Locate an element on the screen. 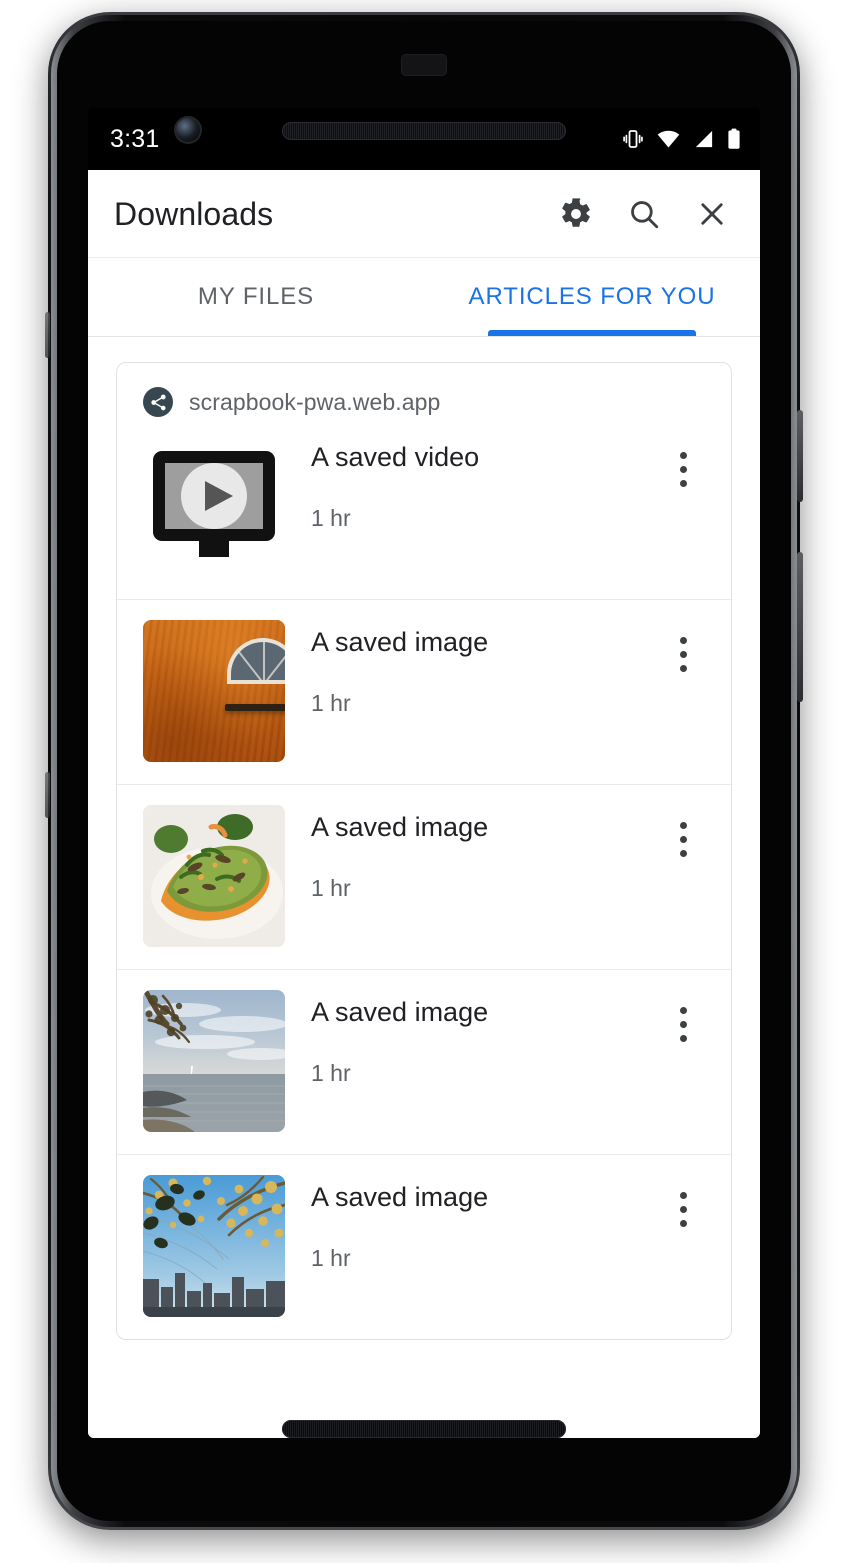  tab-articles-for-you-label: ARTICLES FOR YOU is located at coordinates (592, 296).